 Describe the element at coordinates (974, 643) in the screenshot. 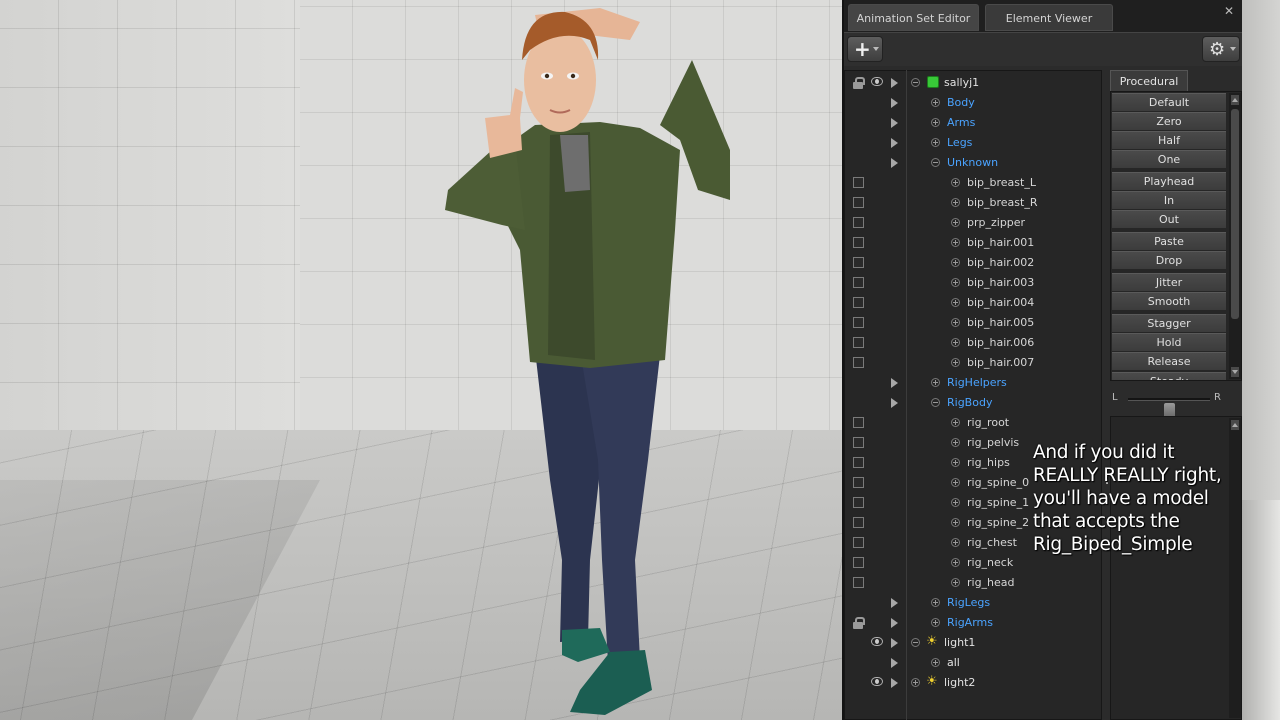

I see `tree-row: ☀ light1` at that location.